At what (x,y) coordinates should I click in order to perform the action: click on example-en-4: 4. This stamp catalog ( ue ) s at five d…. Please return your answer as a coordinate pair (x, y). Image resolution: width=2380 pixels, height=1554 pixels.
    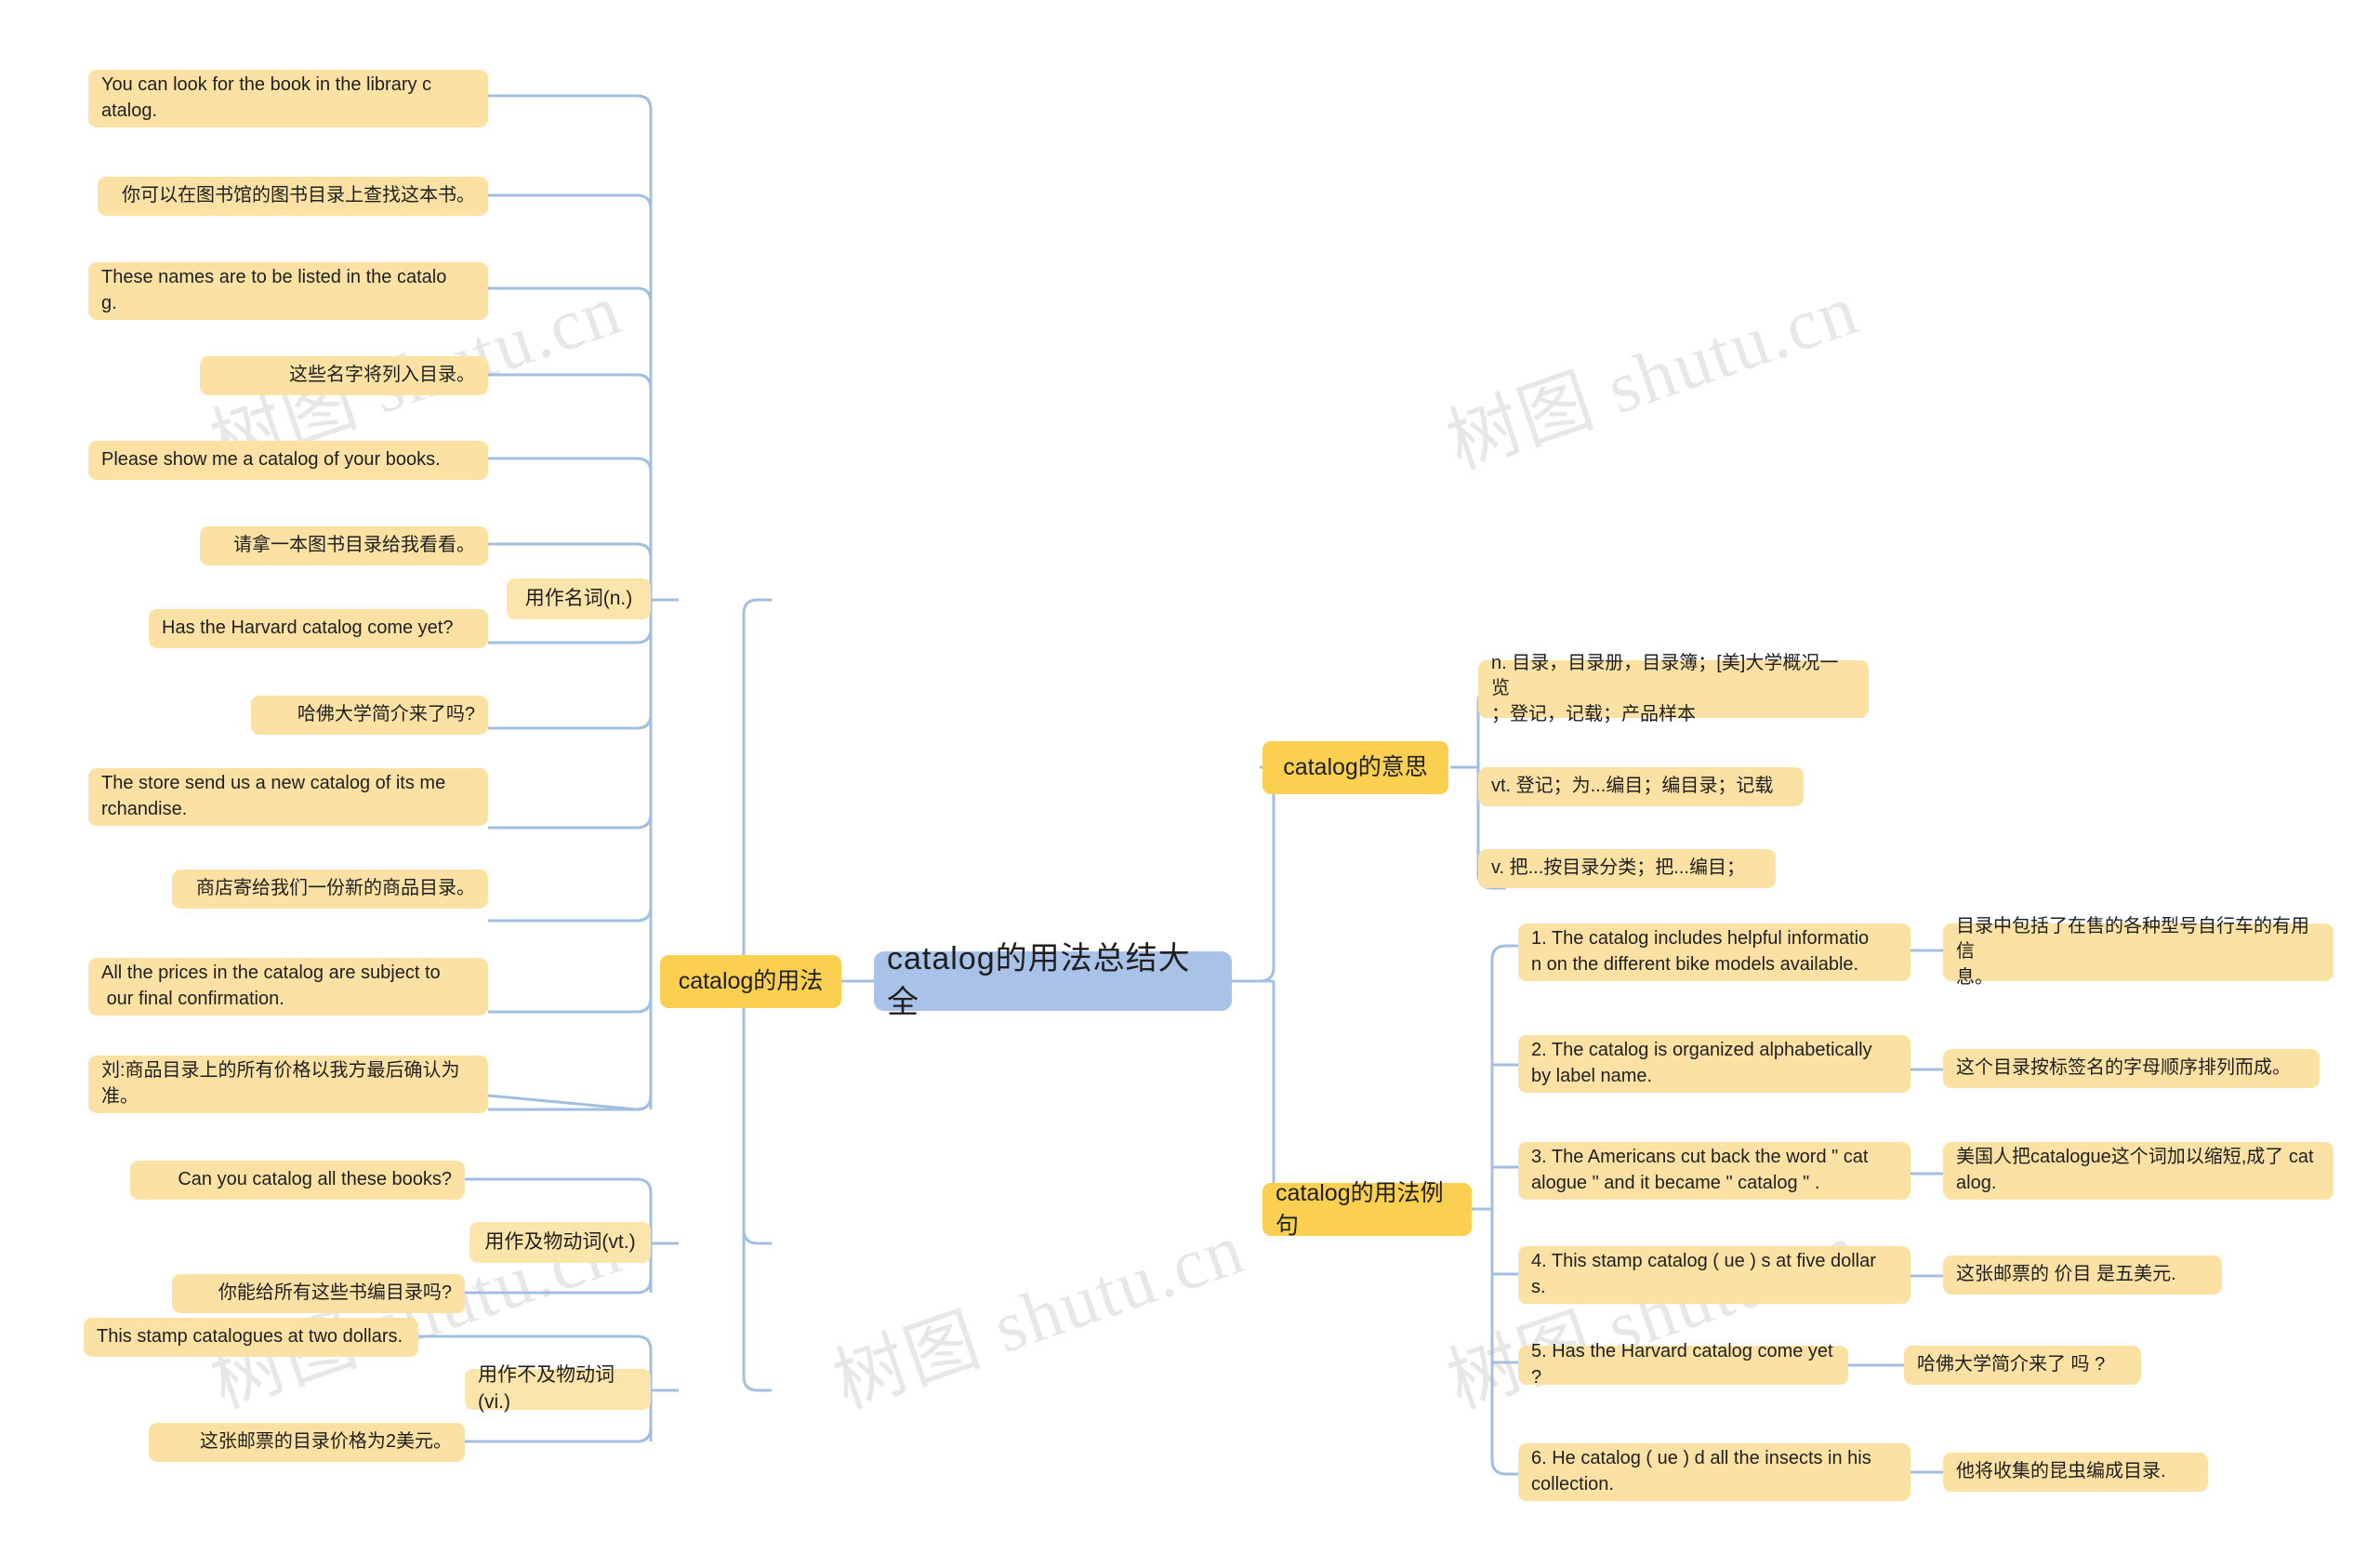
    Looking at the image, I should click on (1714, 1275).